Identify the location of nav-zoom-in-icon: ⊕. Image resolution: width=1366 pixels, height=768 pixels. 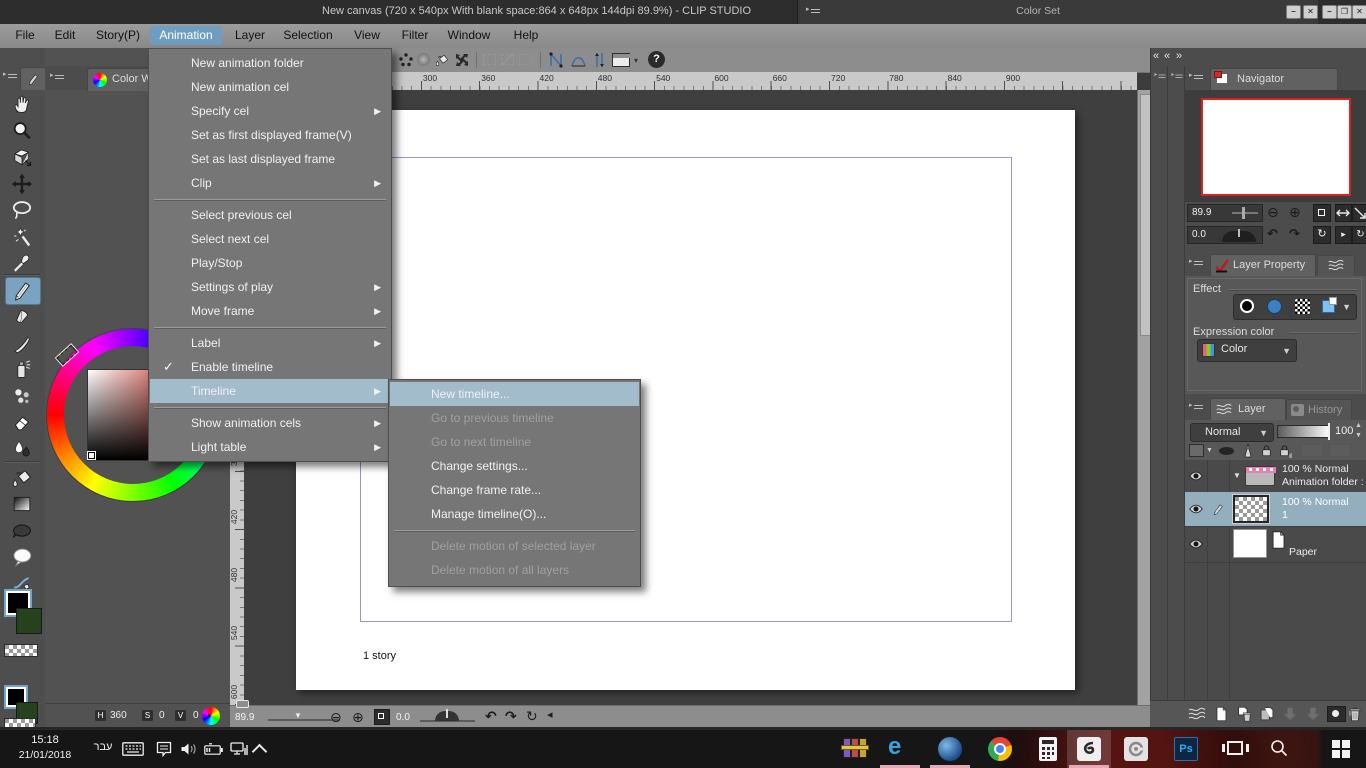
(1295, 212).